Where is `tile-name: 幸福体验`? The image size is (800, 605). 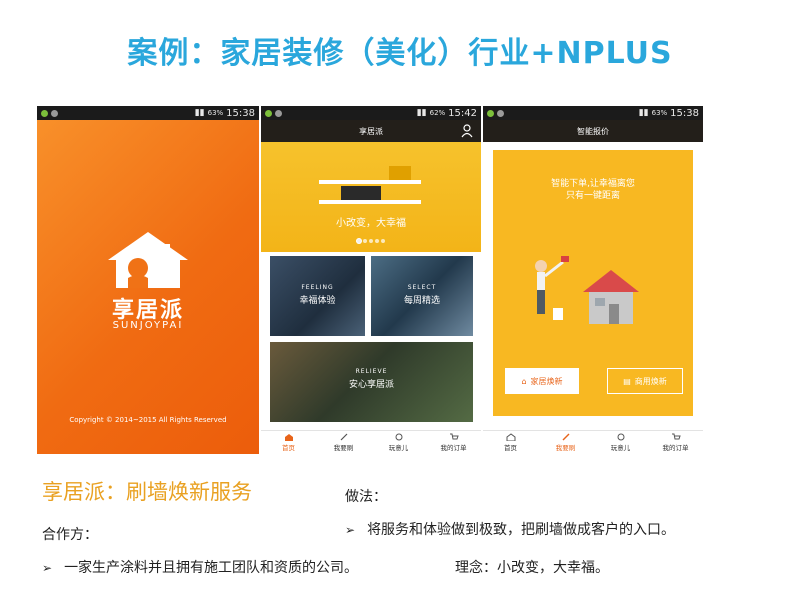
tile-name: 幸福体验 is located at coordinates (317, 301).